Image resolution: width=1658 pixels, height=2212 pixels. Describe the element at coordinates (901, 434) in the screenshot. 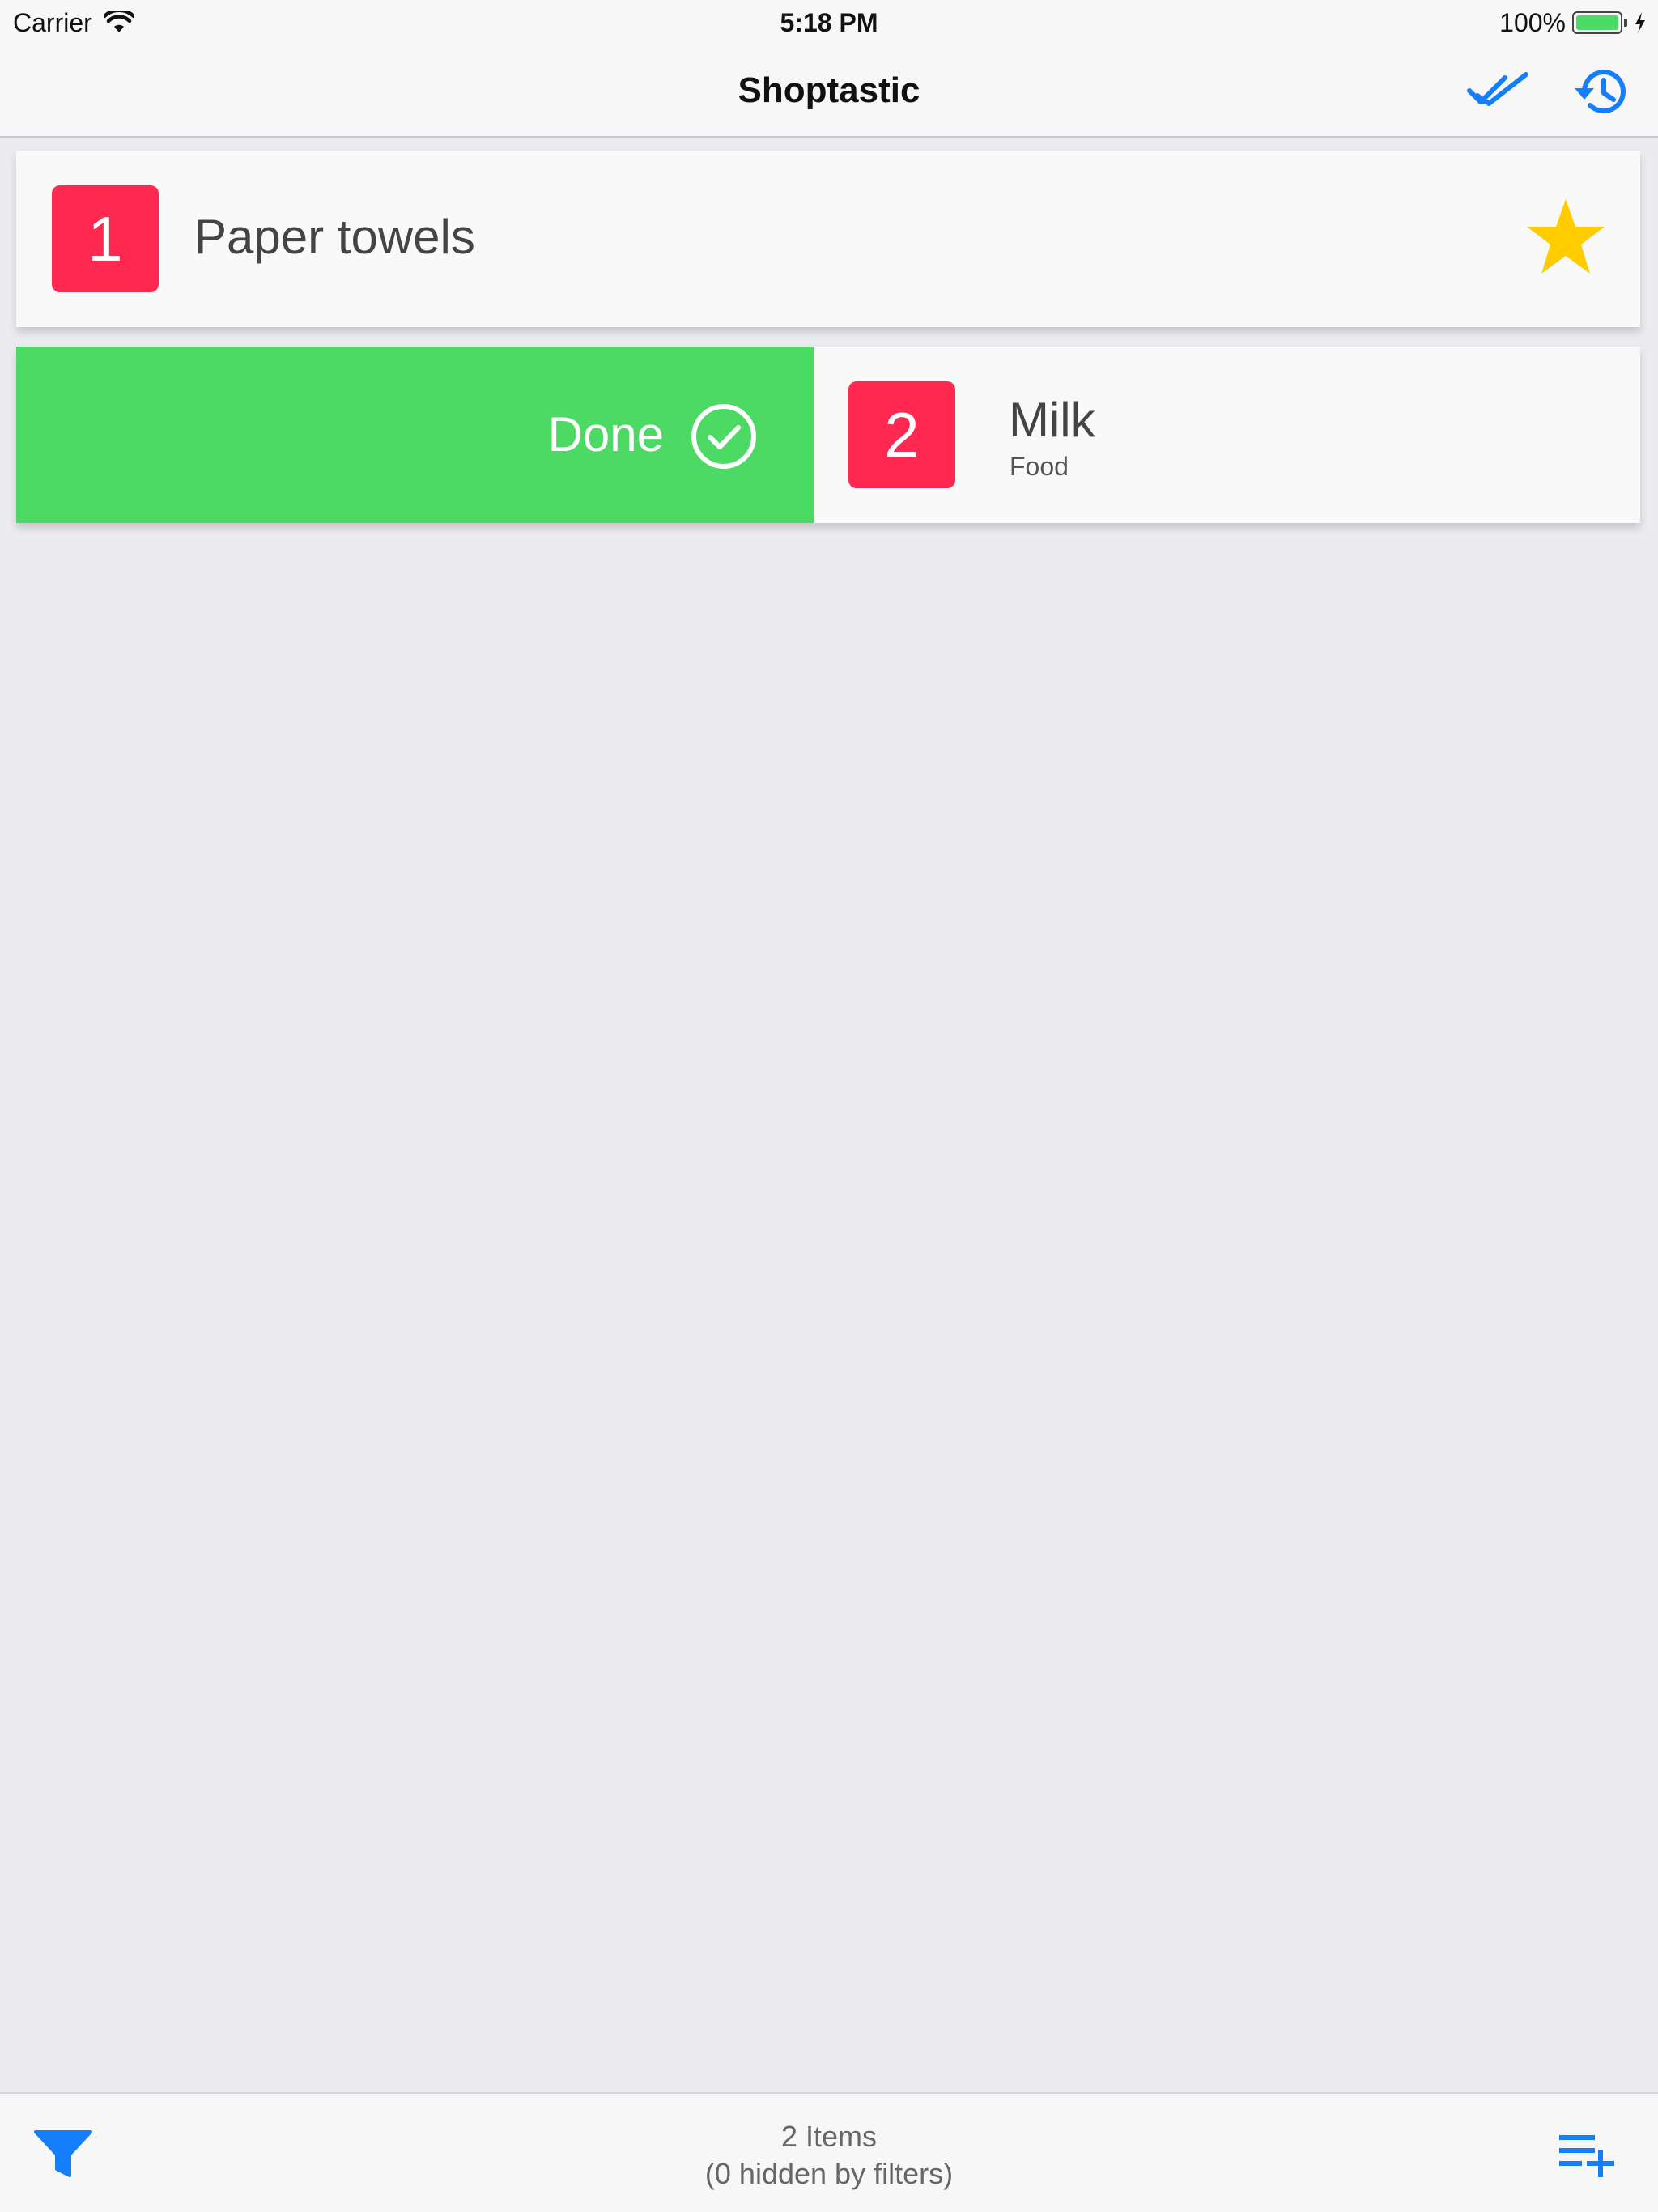

I see `quantity-badge: 2` at that location.